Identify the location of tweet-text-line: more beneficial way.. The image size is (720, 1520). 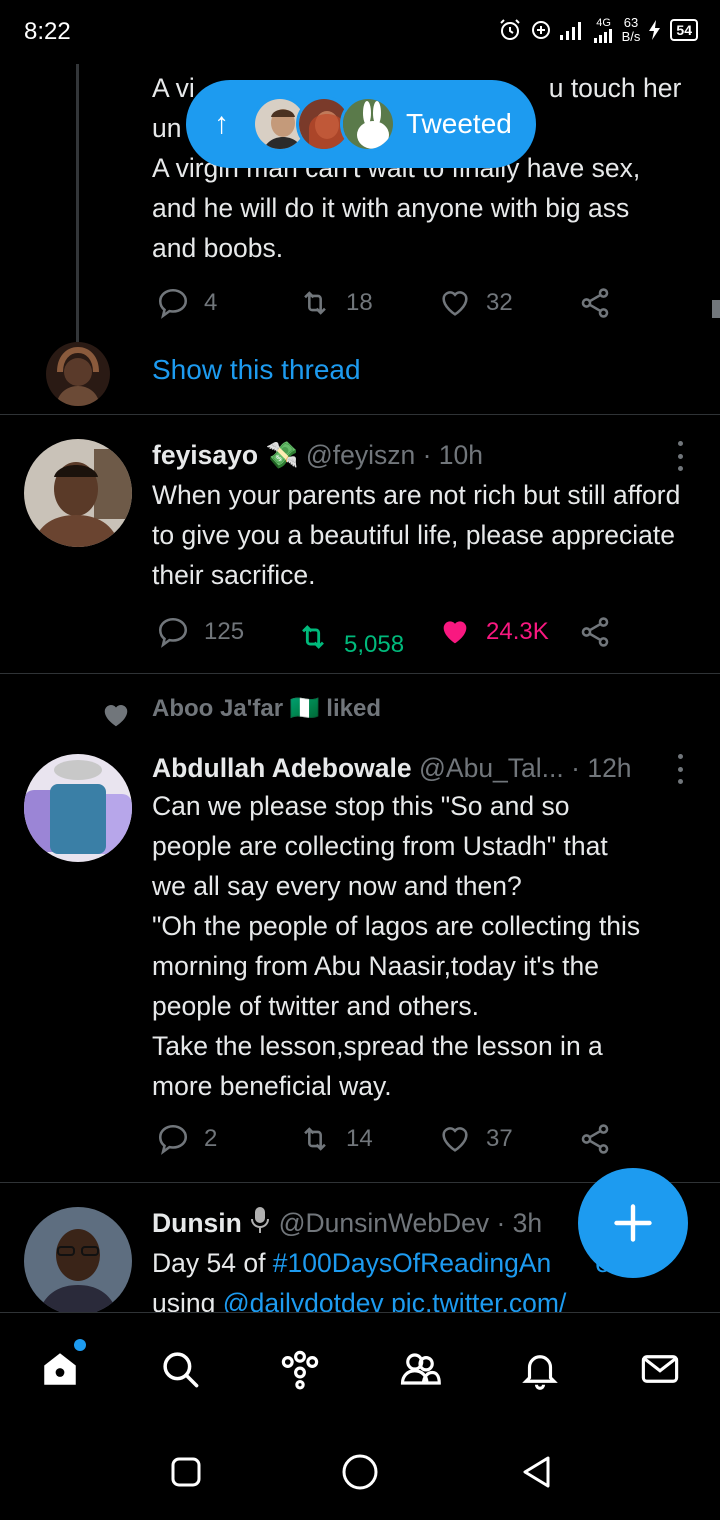
(272, 1086).